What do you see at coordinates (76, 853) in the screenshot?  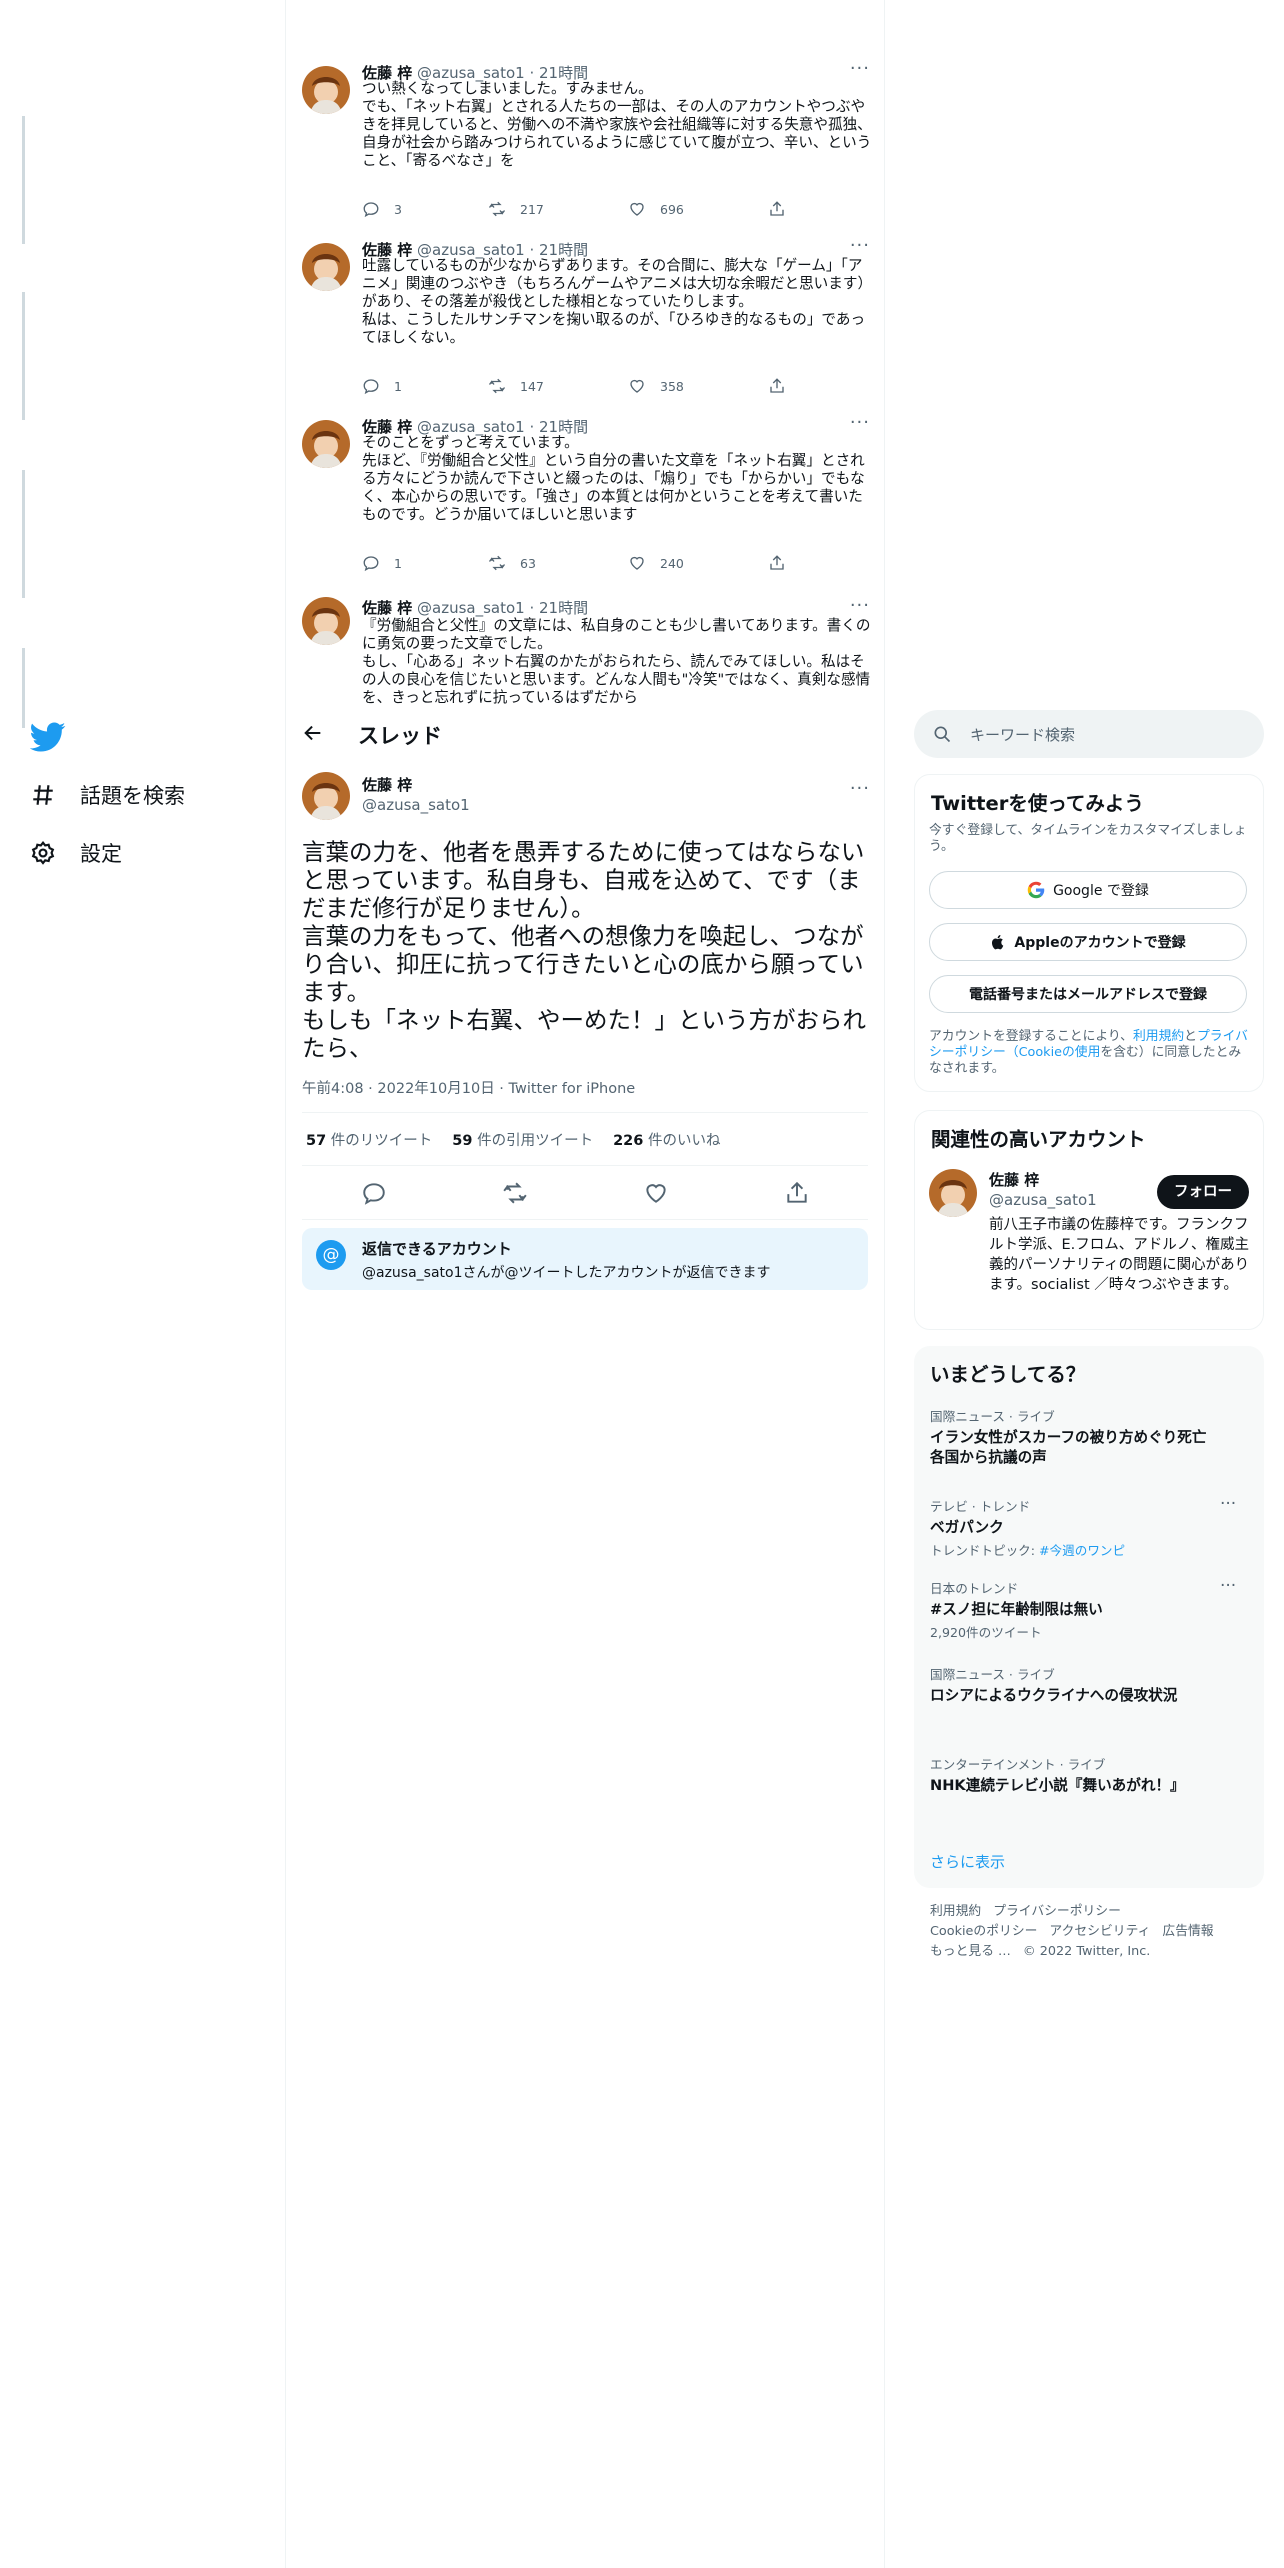 I see `nav-settings: 設定` at bounding box center [76, 853].